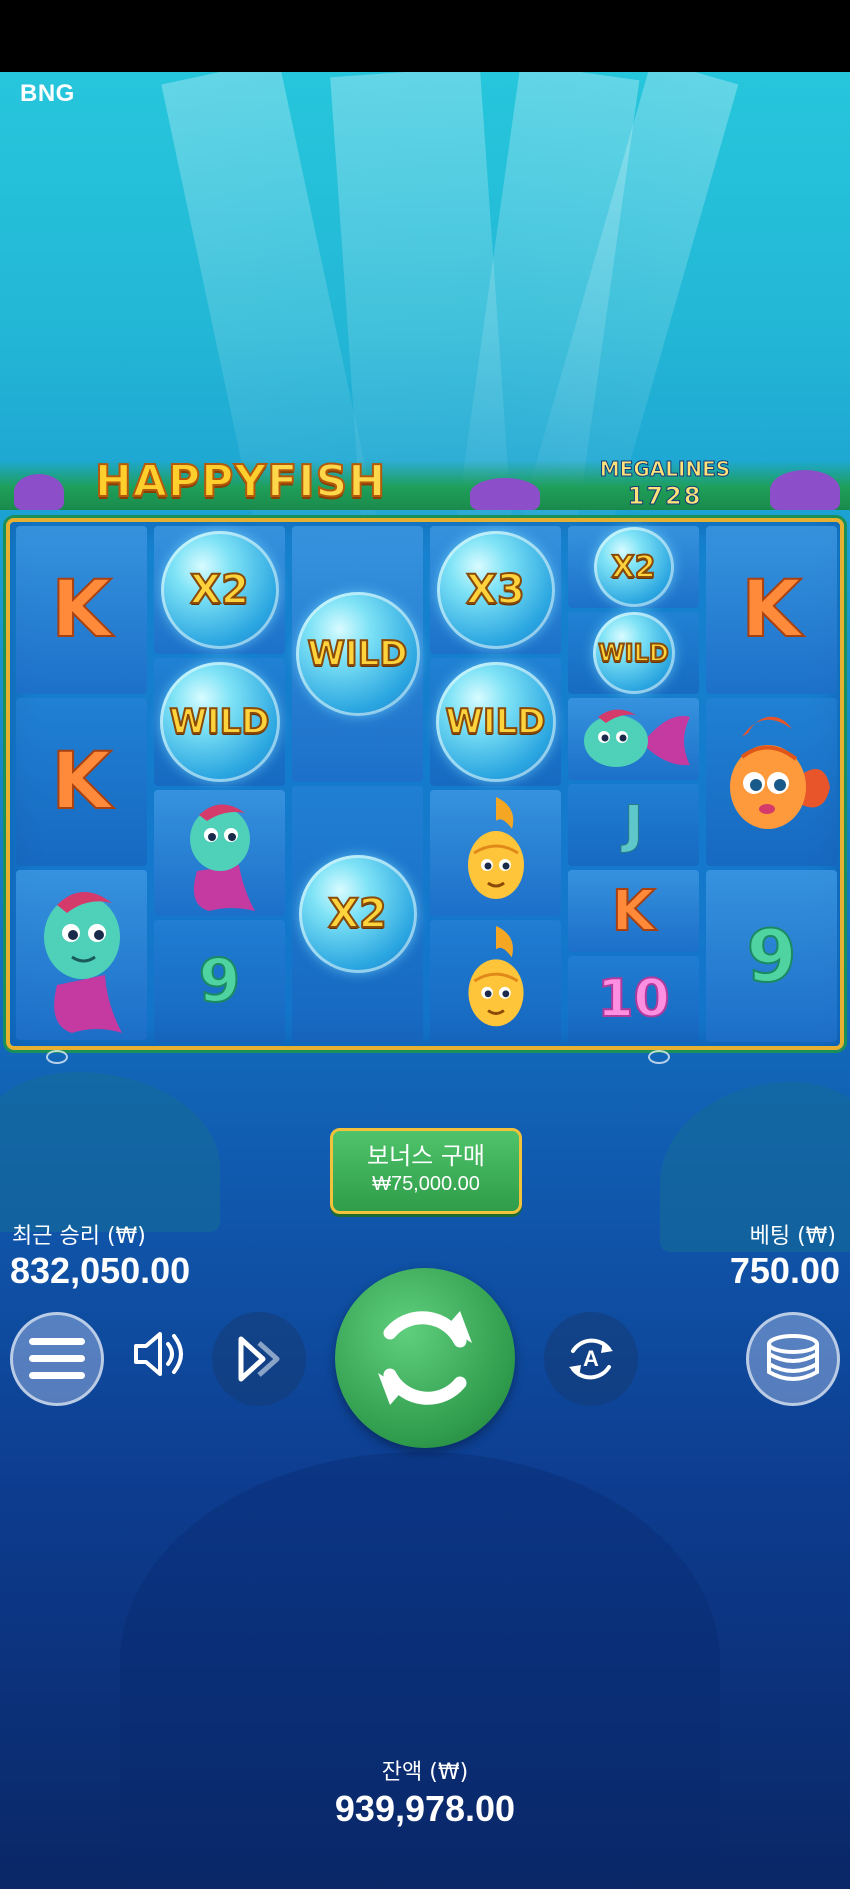 The height and width of the screenshot is (1889, 850). I want to click on megalines-label: MEGALINES, so click(665, 469).